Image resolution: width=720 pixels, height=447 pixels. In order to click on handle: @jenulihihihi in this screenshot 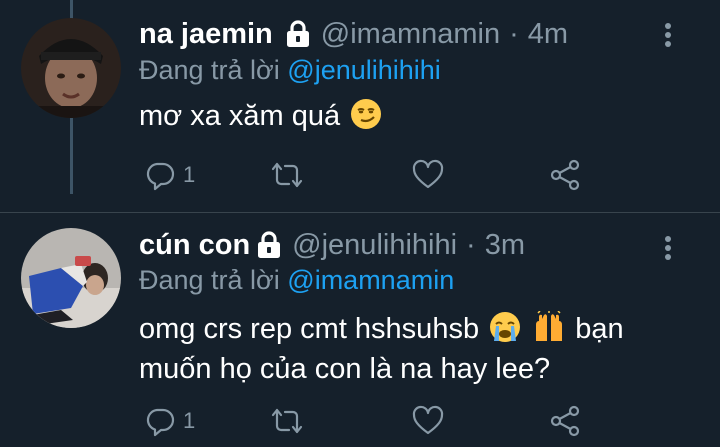, I will do `click(374, 245)`.